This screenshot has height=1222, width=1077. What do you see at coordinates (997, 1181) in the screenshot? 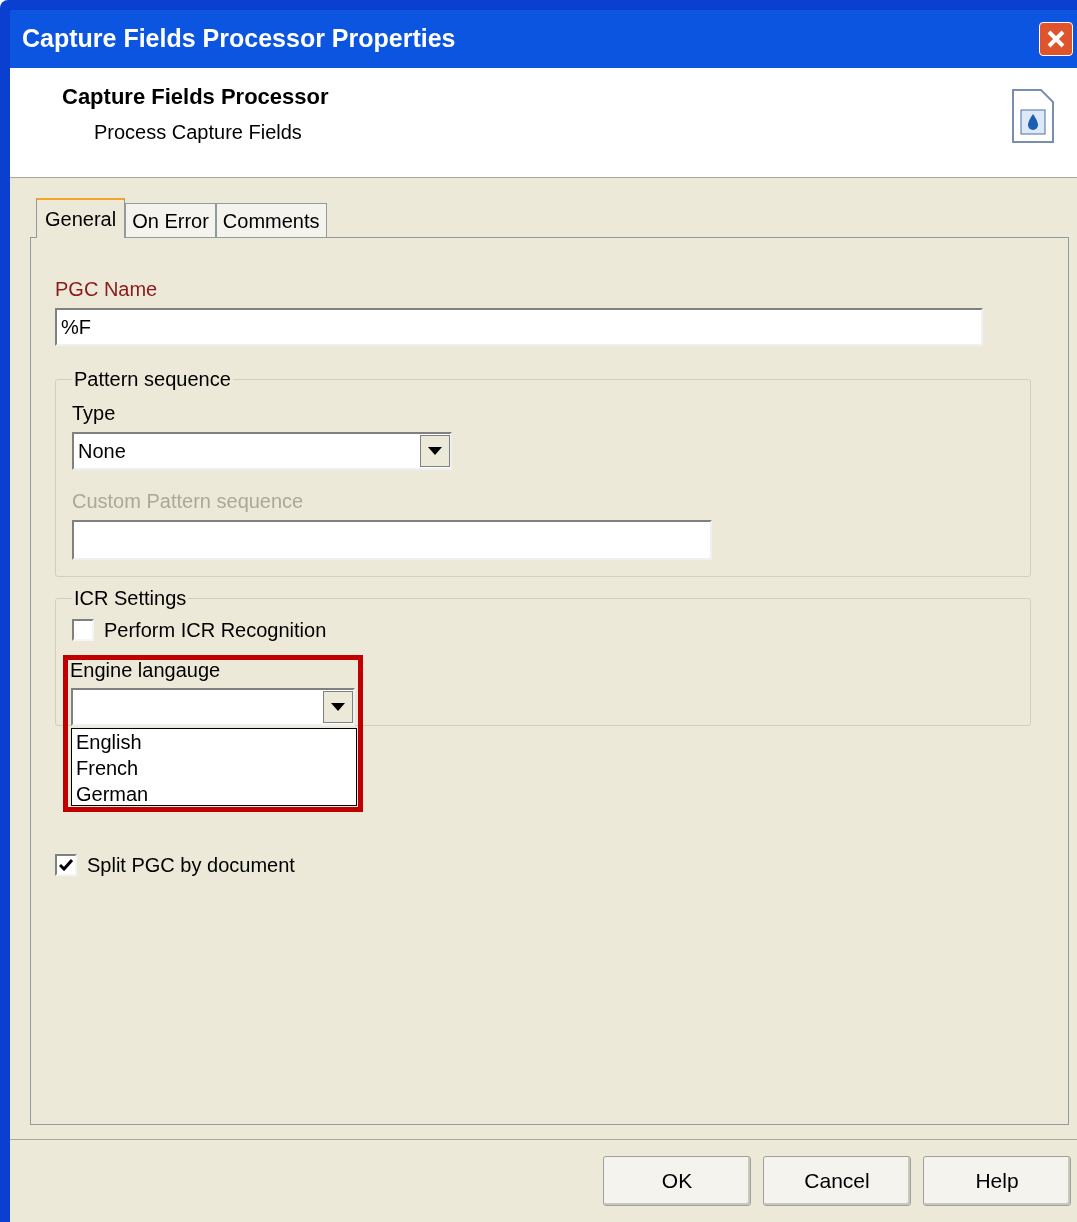
I see `dialog-button: Help` at bounding box center [997, 1181].